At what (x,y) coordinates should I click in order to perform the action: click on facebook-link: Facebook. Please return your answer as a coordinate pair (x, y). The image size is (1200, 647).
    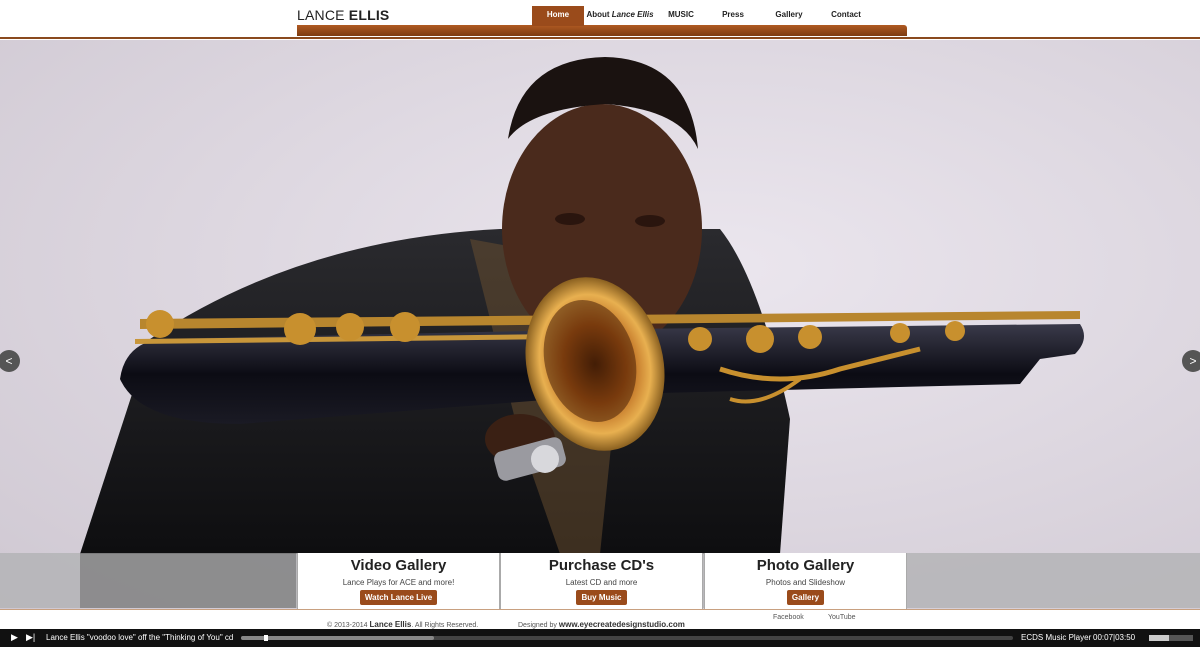
    Looking at the image, I should click on (788, 617).